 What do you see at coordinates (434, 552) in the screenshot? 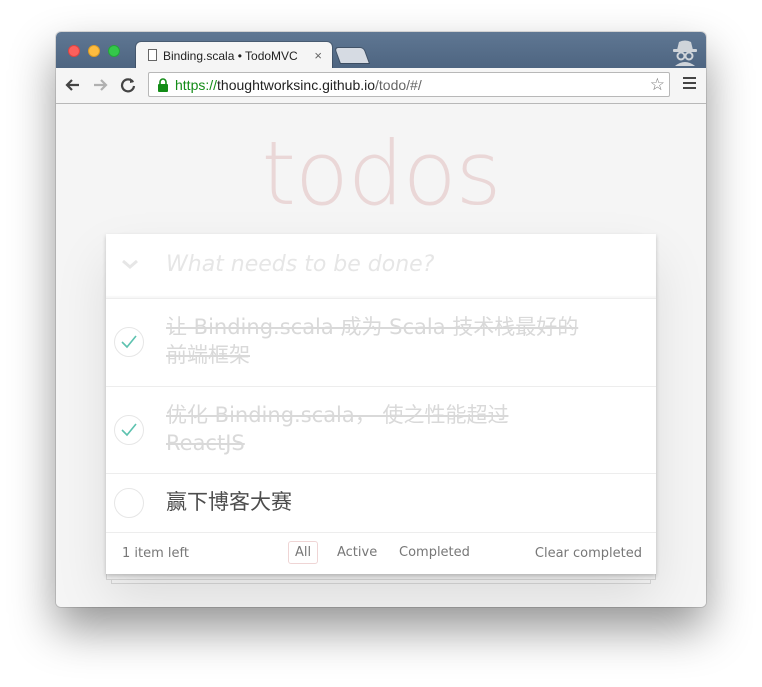
I see `filter-completed: Completed` at bounding box center [434, 552].